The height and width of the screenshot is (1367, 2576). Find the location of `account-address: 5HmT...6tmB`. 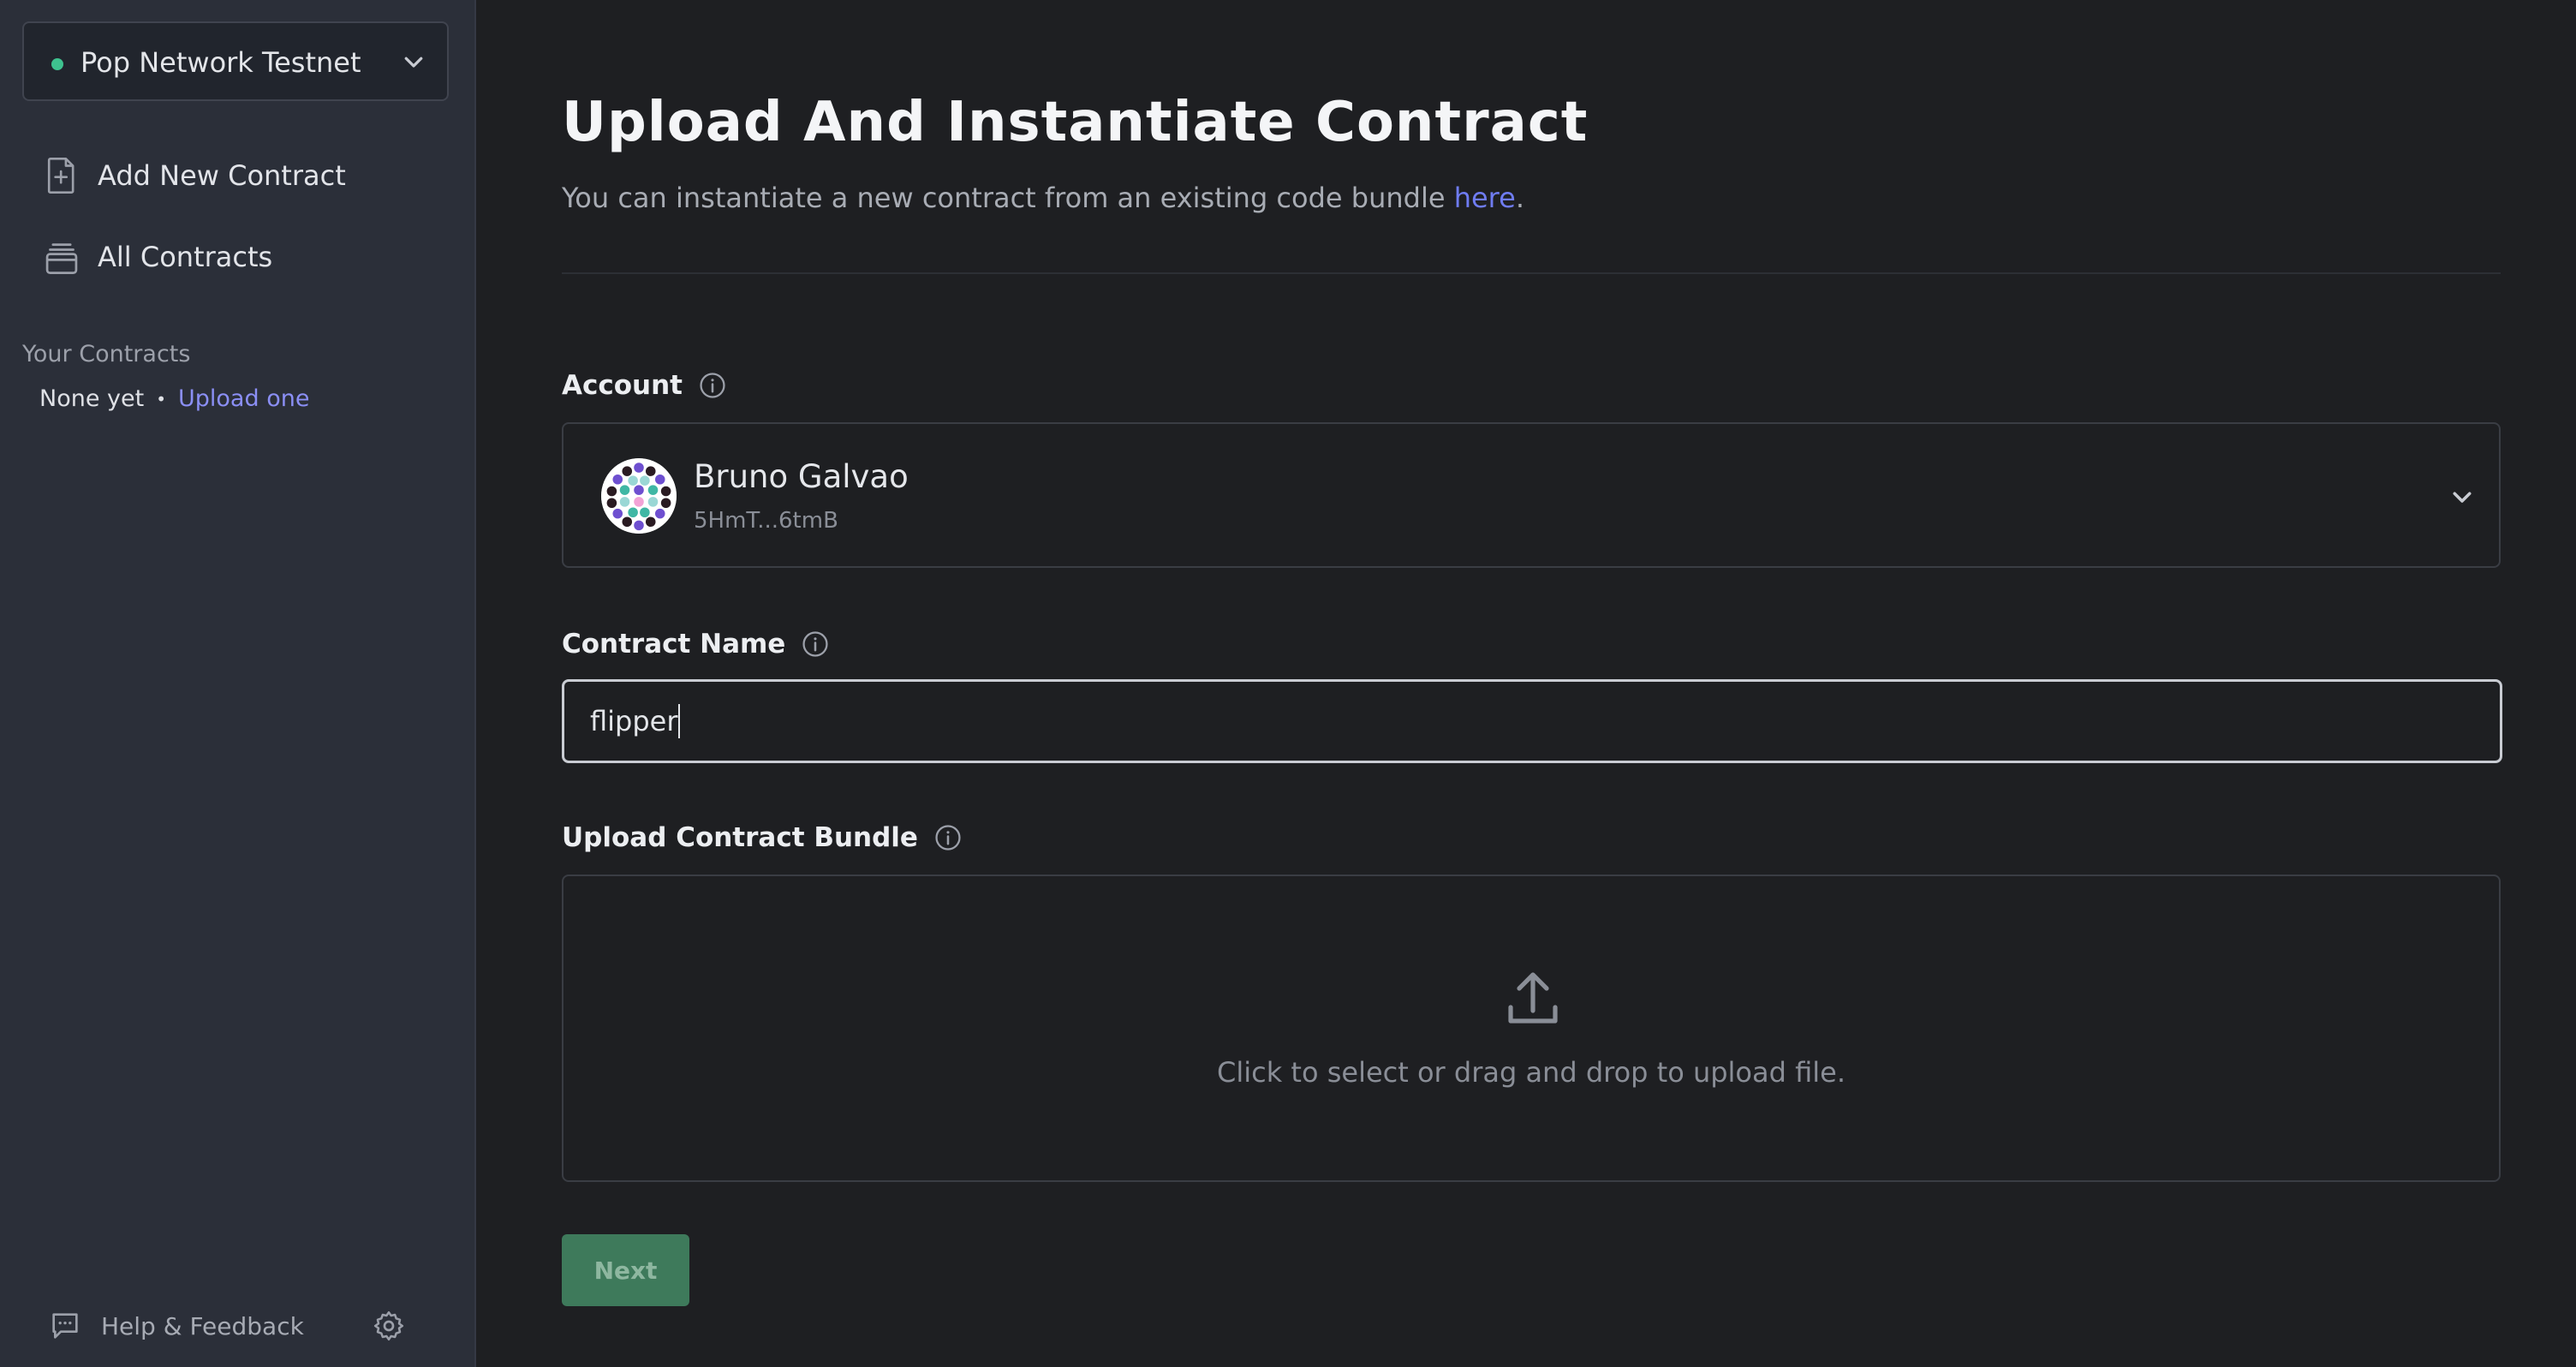

account-address: 5HmT...6tmB is located at coordinates (766, 521).